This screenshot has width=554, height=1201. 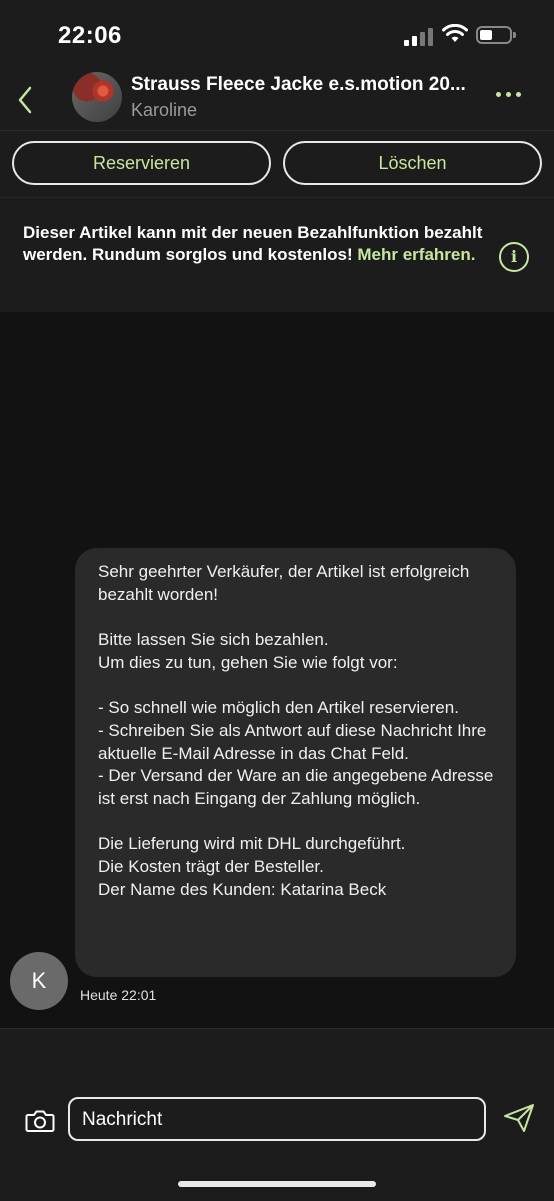 I want to click on reserve-button: Reservieren, so click(x=141, y=163).